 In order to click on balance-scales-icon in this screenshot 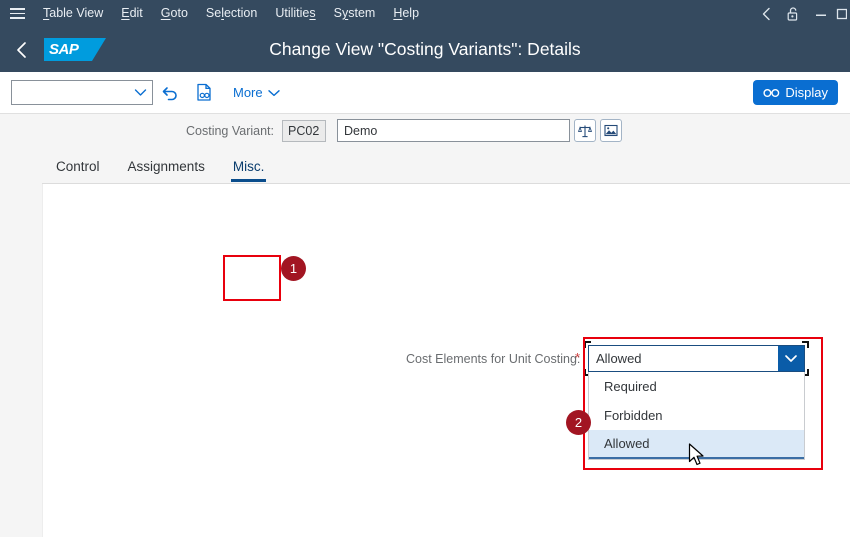, I will do `click(585, 130)`.